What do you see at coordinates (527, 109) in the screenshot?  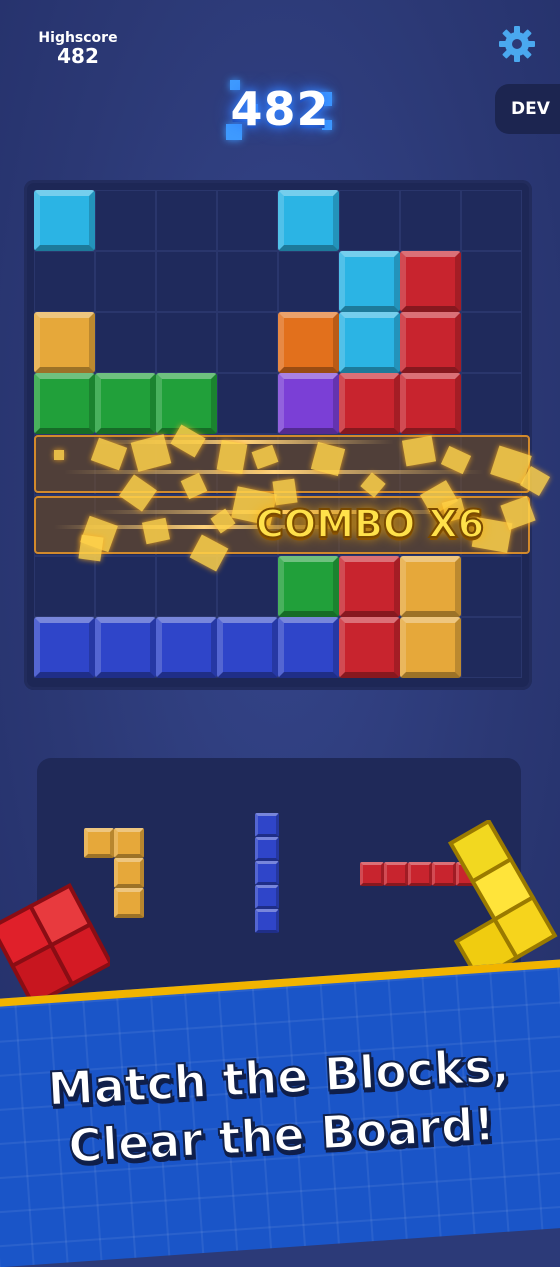 I see `dev-button: DEV` at bounding box center [527, 109].